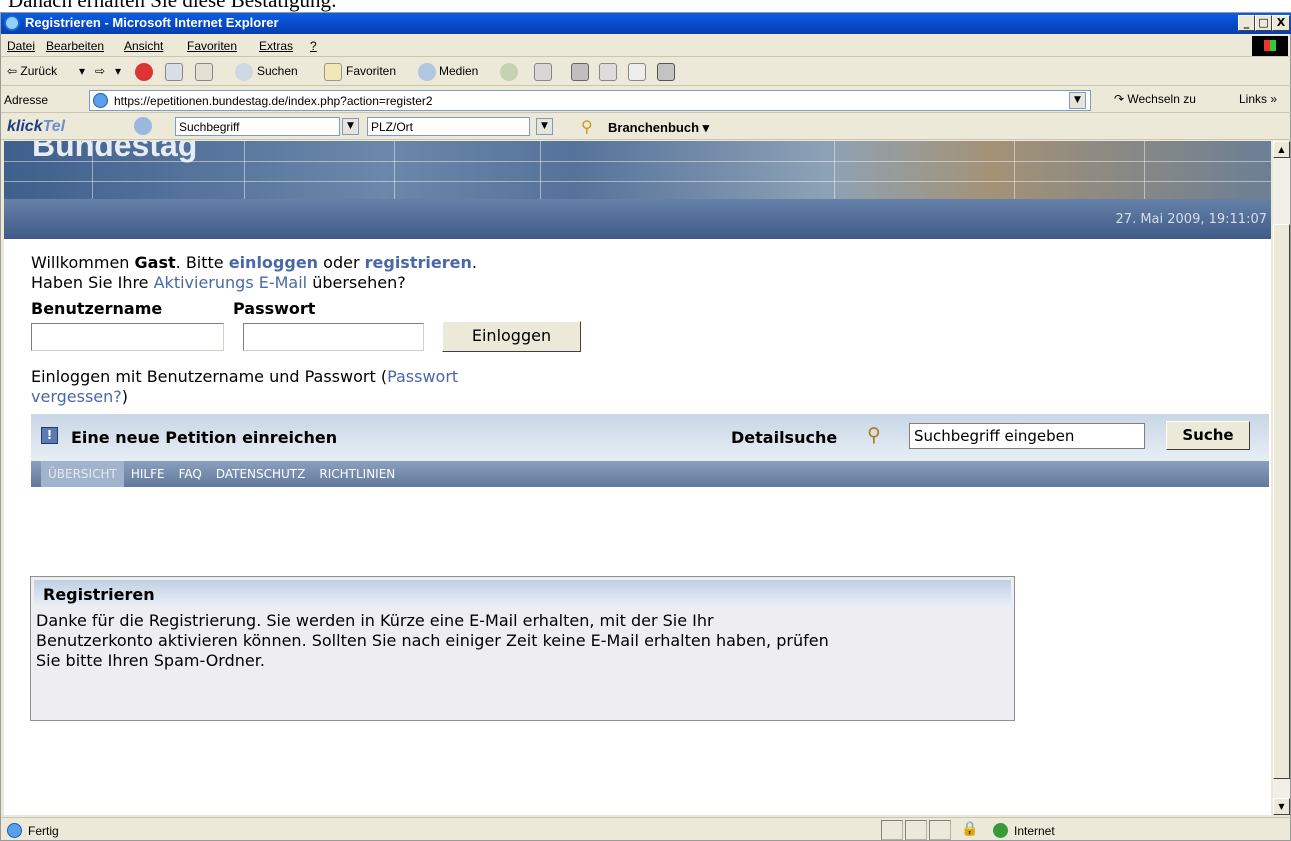  Describe the element at coordinates (418, 262) in the screenshot. I see `register-link: registrieren` at that location.